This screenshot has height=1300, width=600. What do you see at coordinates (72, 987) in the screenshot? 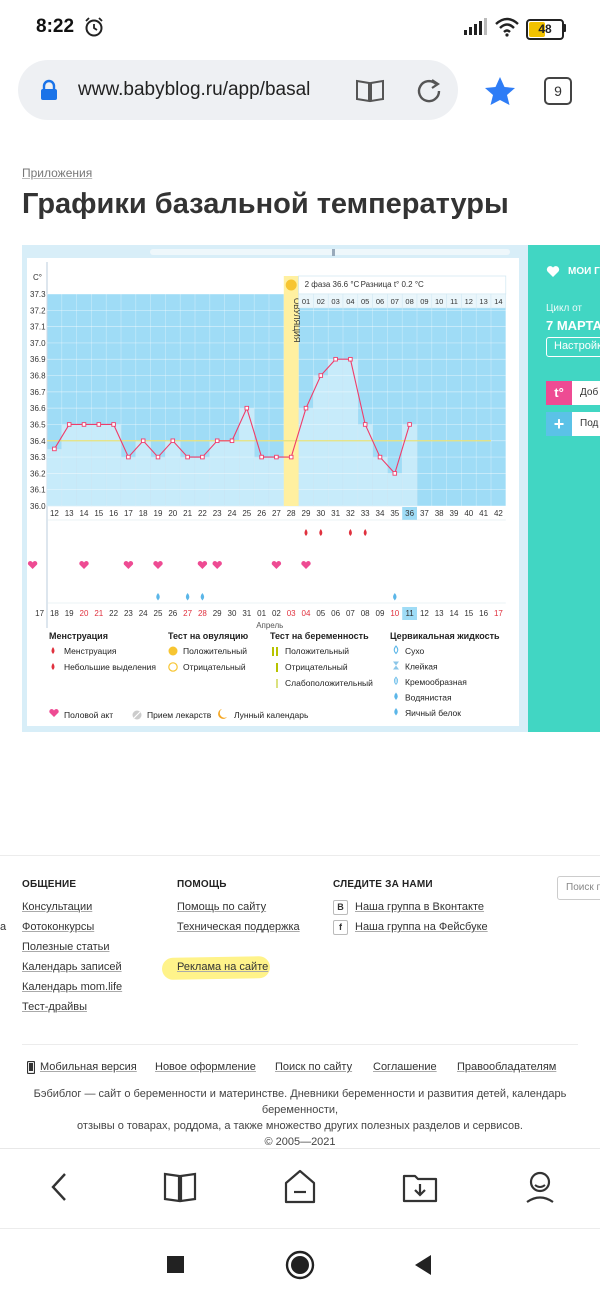
I see `footer-link-momlife: Календарь mom.life` at bounding box center [72, 987].